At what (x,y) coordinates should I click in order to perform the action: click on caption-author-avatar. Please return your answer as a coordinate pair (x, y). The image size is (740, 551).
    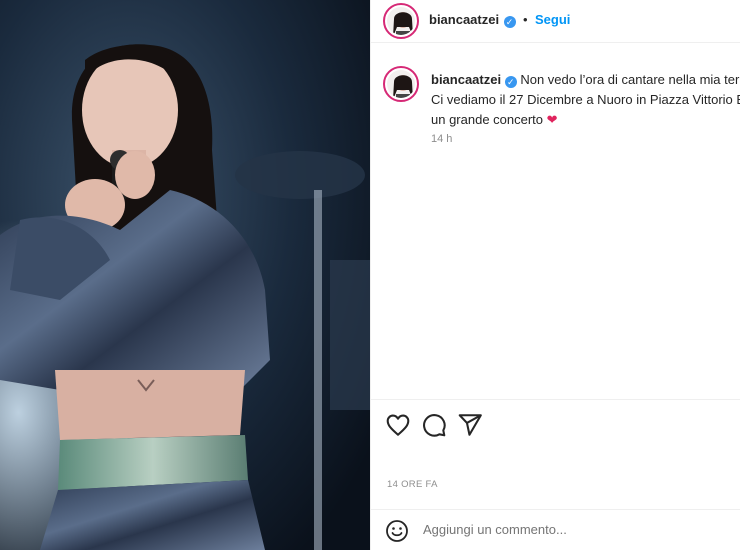
    Looking at the image, I should click on (401, 84).